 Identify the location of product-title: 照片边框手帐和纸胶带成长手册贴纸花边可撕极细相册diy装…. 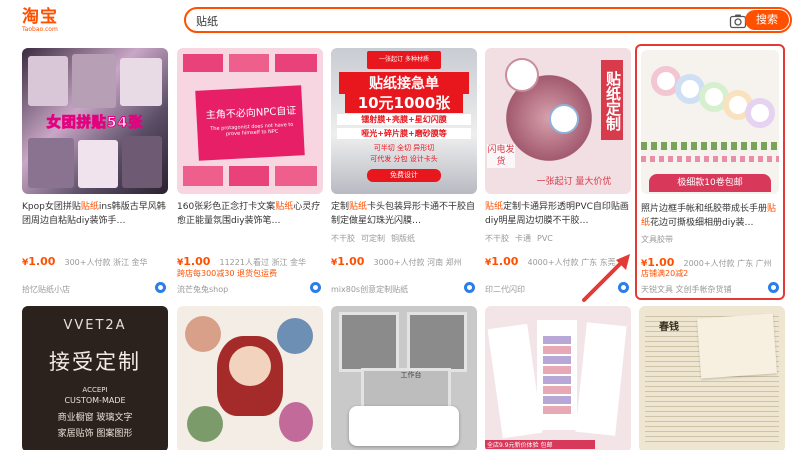
(712, 216).